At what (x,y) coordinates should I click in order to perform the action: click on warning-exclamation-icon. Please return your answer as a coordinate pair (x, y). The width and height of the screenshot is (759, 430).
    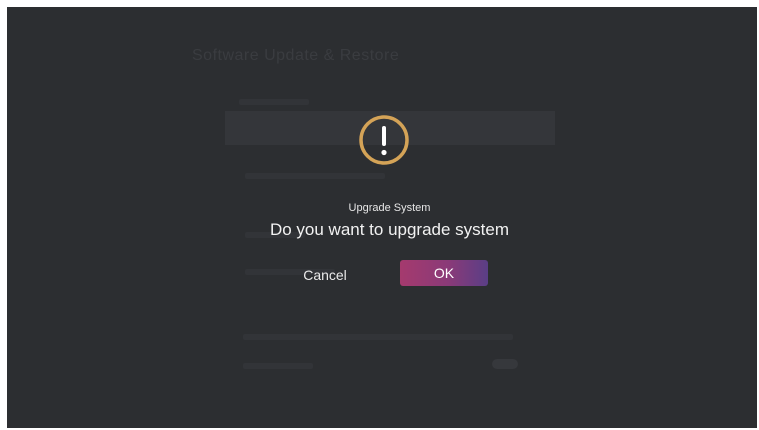
    Looking at the image, I should click on (384, 140).